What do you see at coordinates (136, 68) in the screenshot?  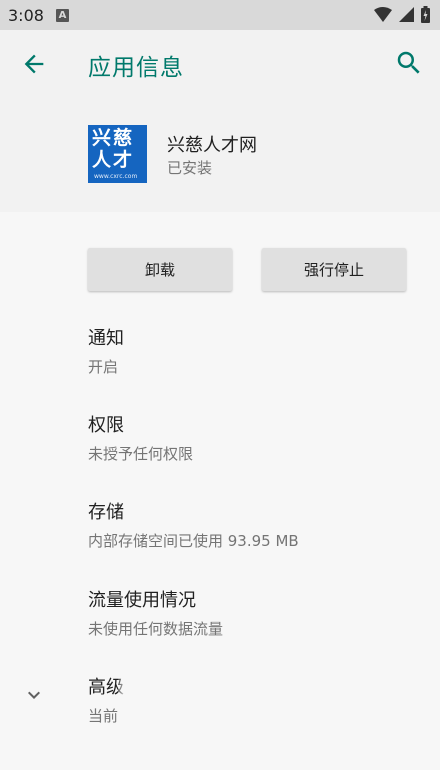 I see `page-title: 应用信息` at bounding box center [136, 68].